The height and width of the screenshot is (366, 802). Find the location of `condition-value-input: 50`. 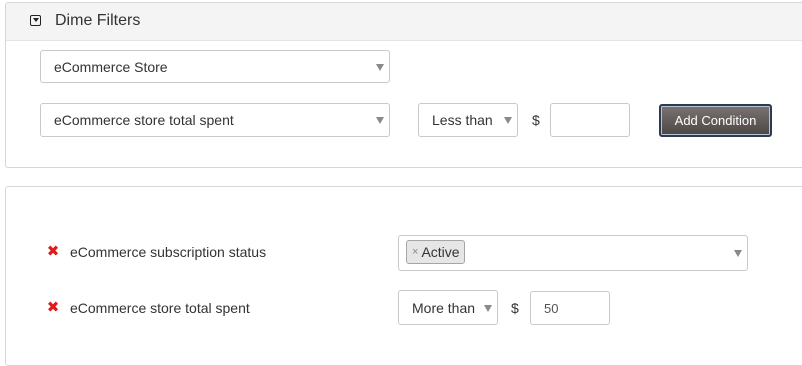

condition-value-input: 50 is located at coordinates (570, 308).